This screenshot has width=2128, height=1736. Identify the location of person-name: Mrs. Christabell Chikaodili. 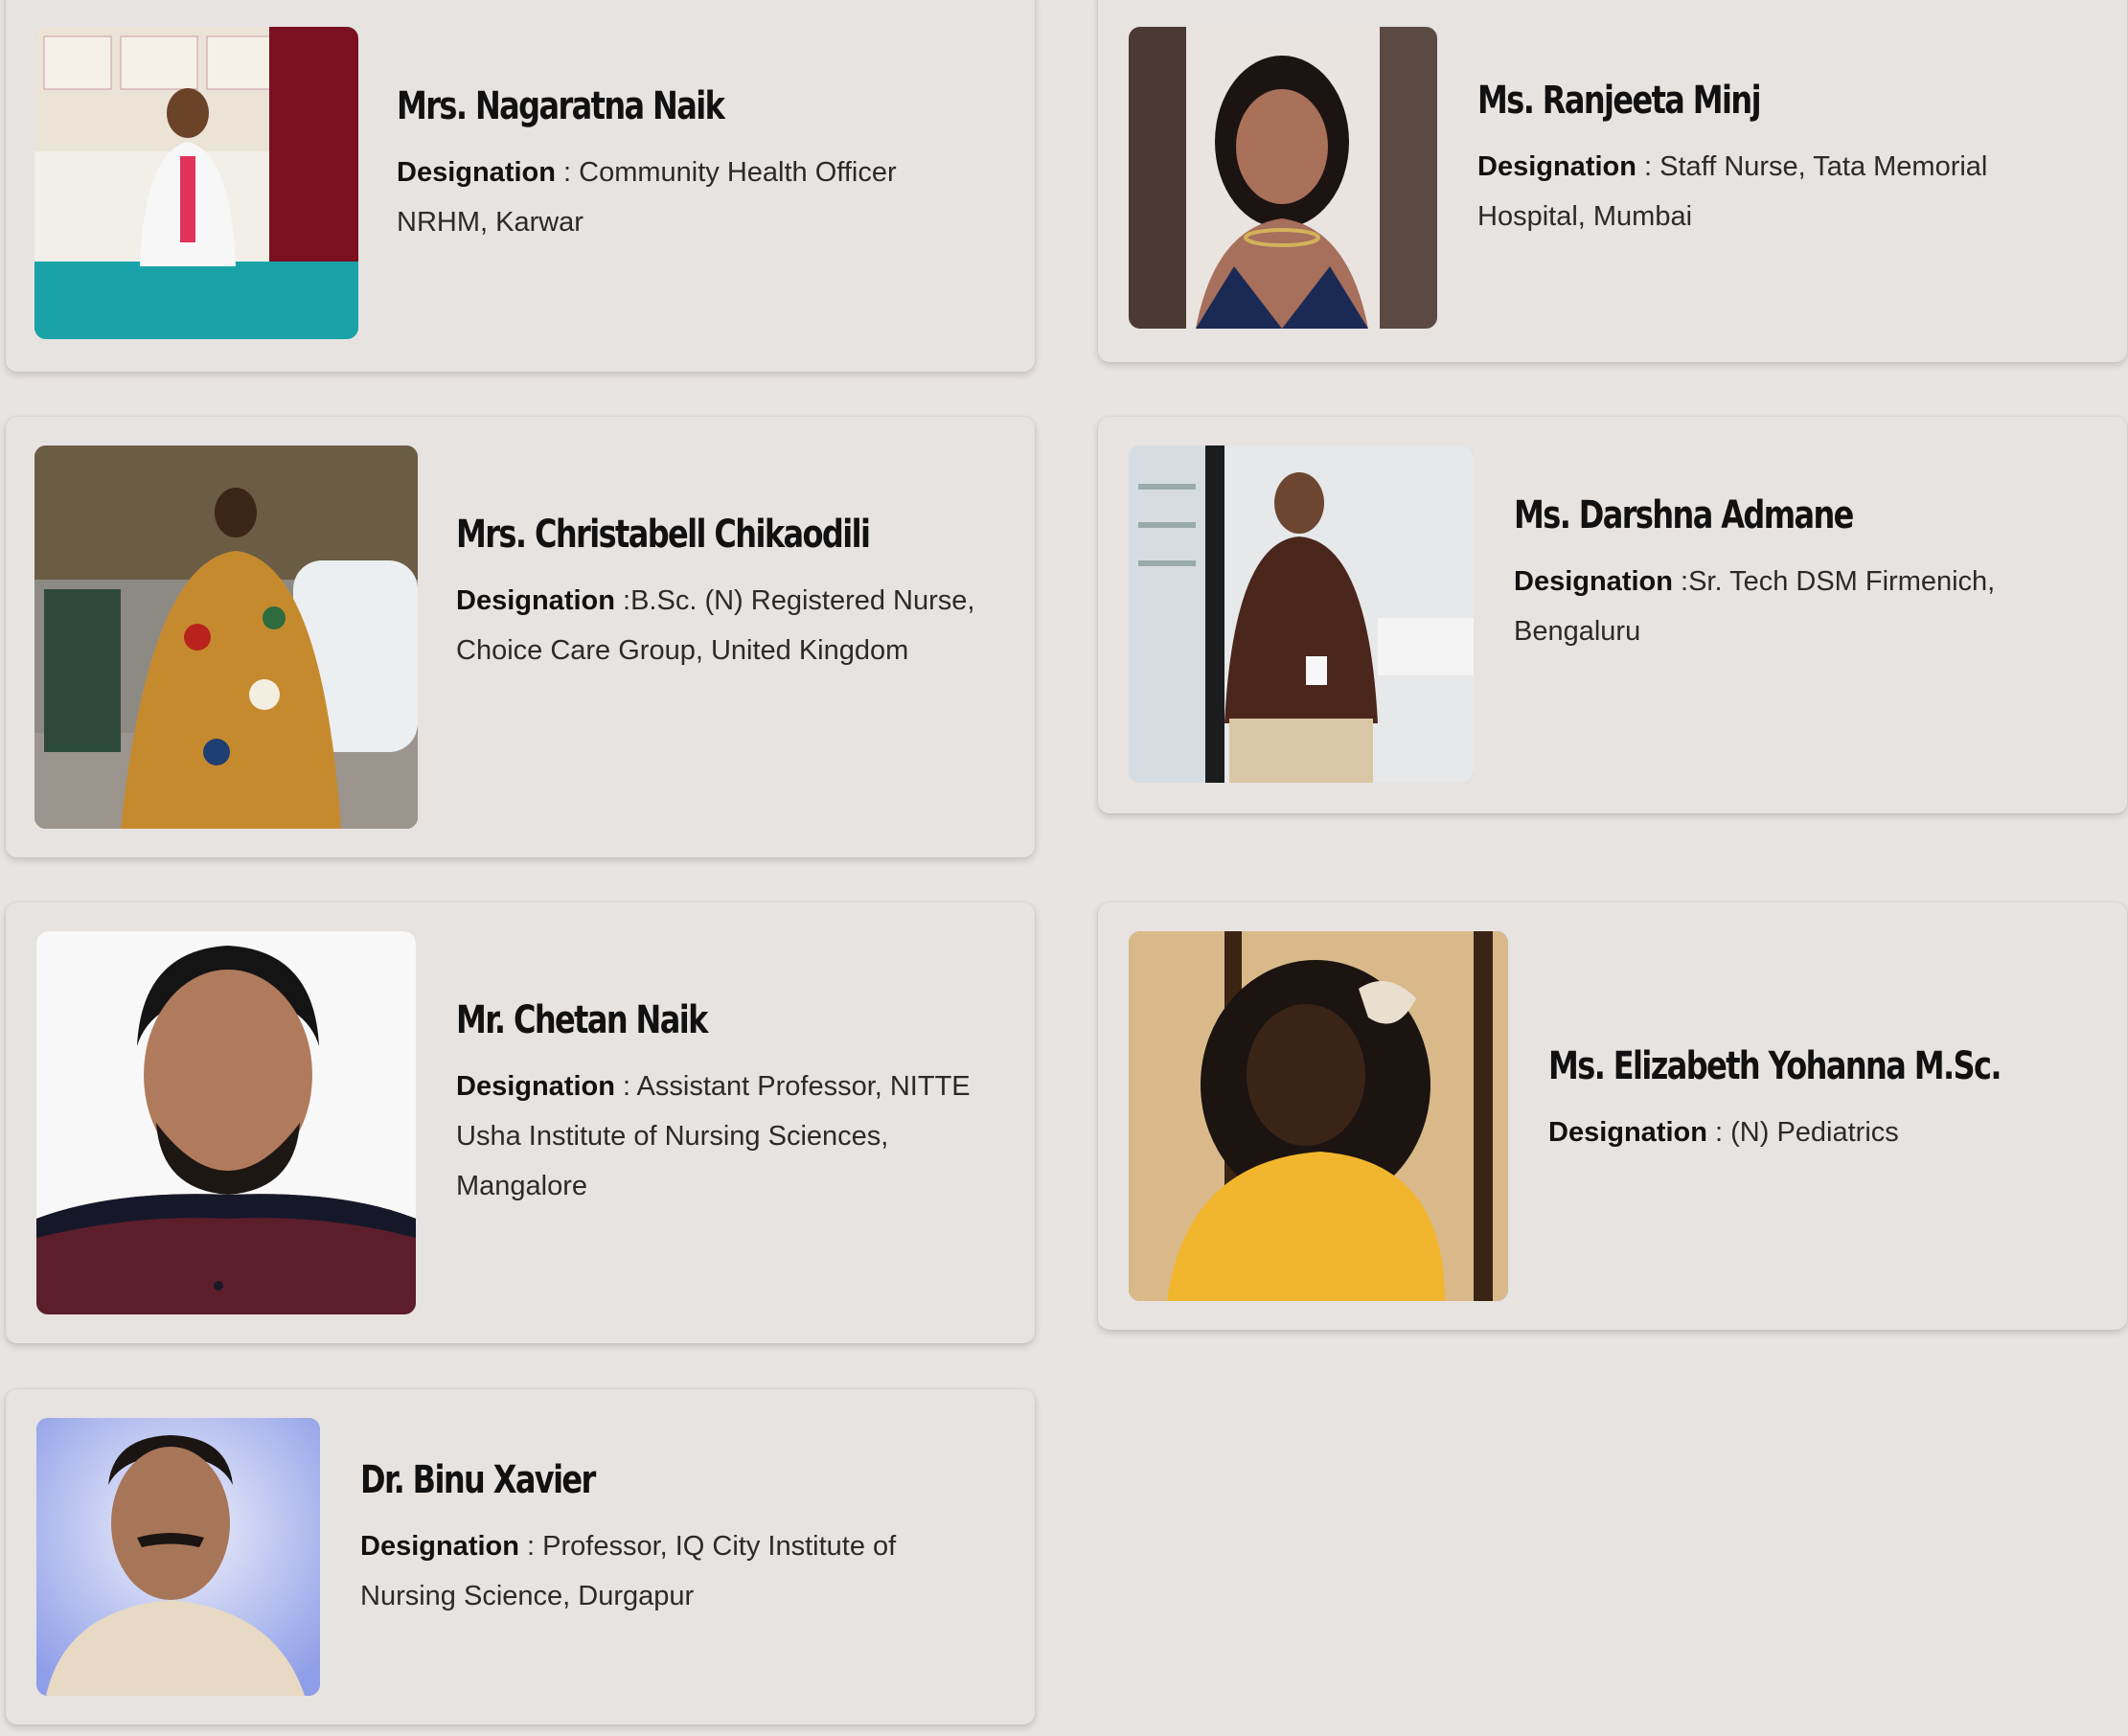
(663, 535).